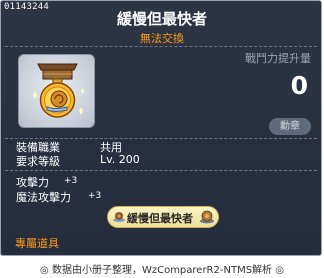 This screenshot has width=324, height=278. I want to click on combat-power-label: 戰鬥力提升量, so click(278, 58).